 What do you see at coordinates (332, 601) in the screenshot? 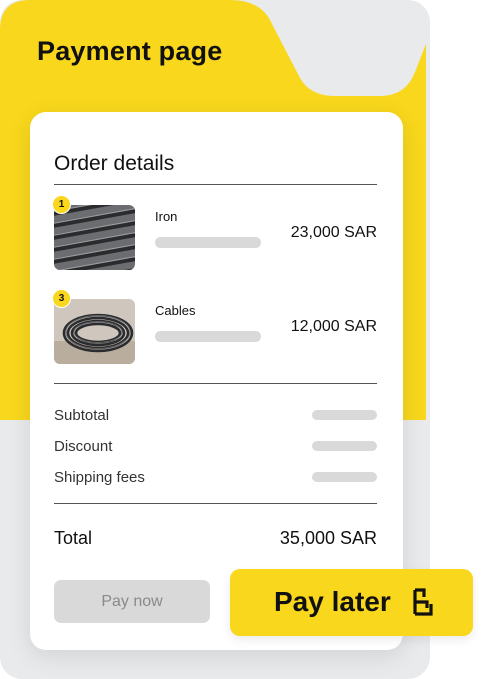
I see `pay-later-label: Pay later` at bounding box center [332, 601].